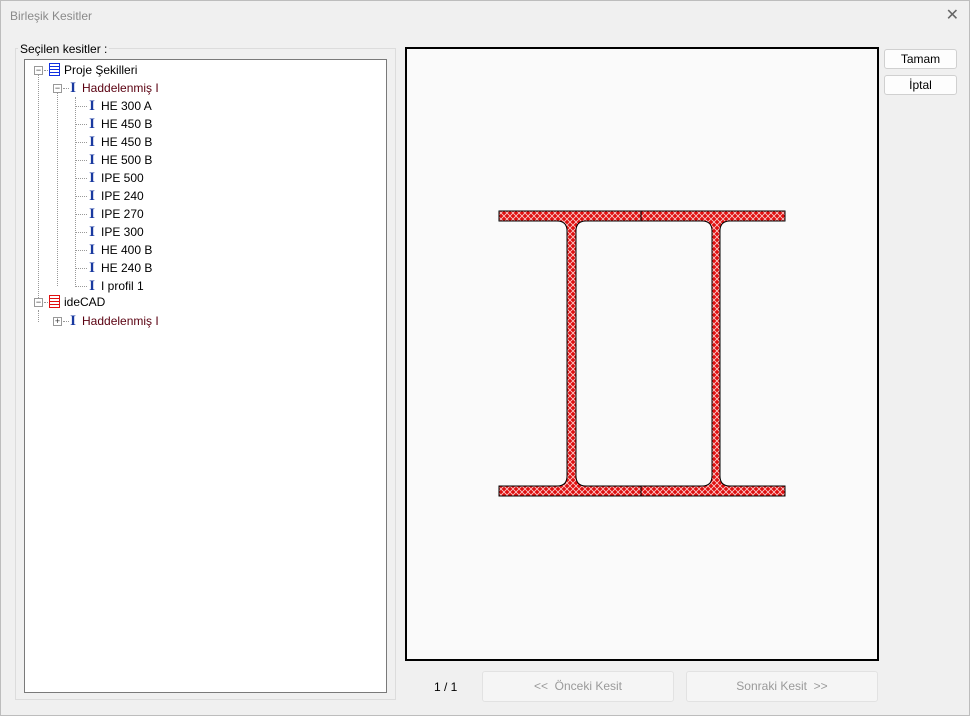 The image size is (970, 716). I want to click on expand-toggle: +, so click(57, 321).